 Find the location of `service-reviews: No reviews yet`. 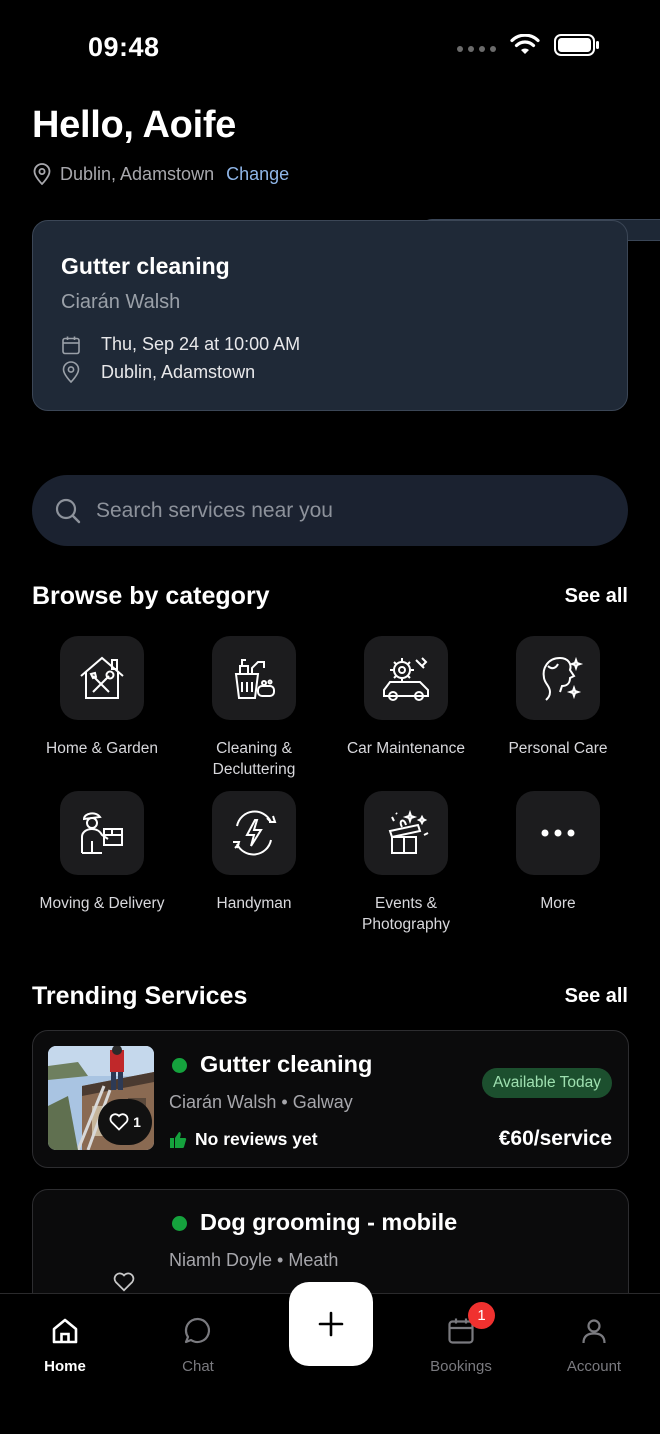

service-reviews: No reviews yet is located at coordinates (243, 1139).